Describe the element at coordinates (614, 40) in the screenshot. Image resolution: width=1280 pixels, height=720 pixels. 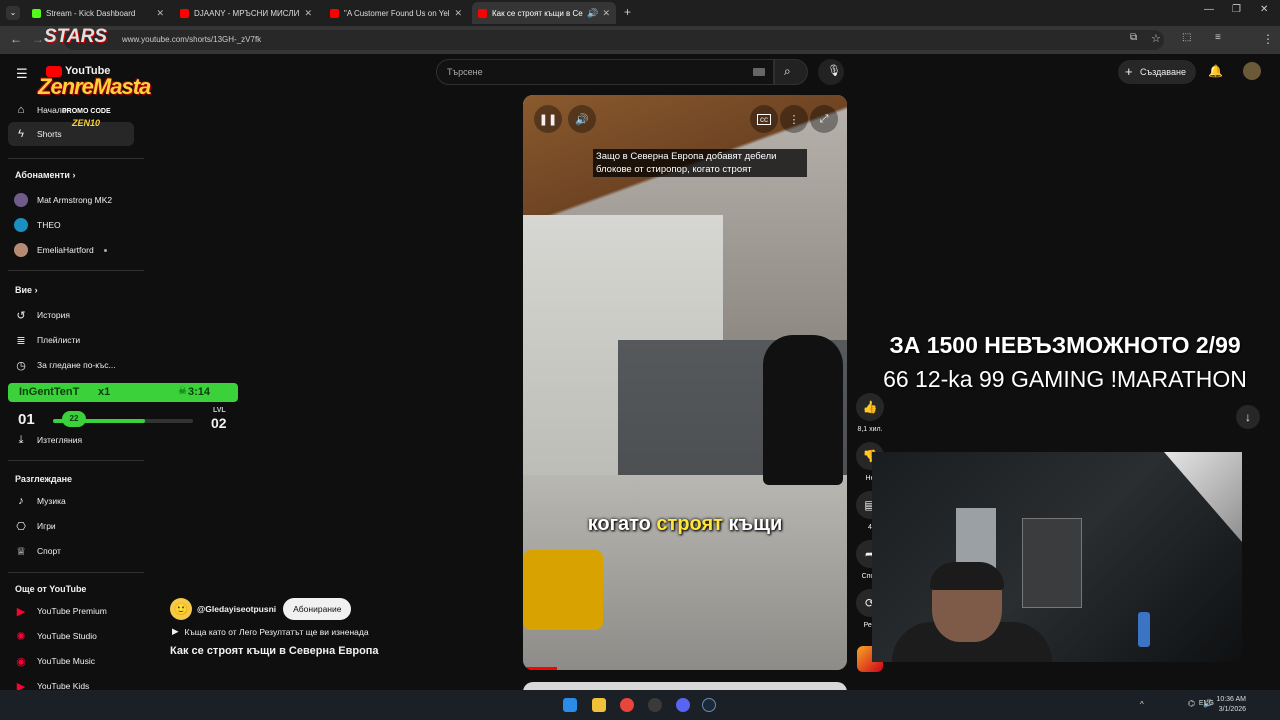
I see `url-field: www.youtube.com/shorts/13GH-_zV7fk` at that location.